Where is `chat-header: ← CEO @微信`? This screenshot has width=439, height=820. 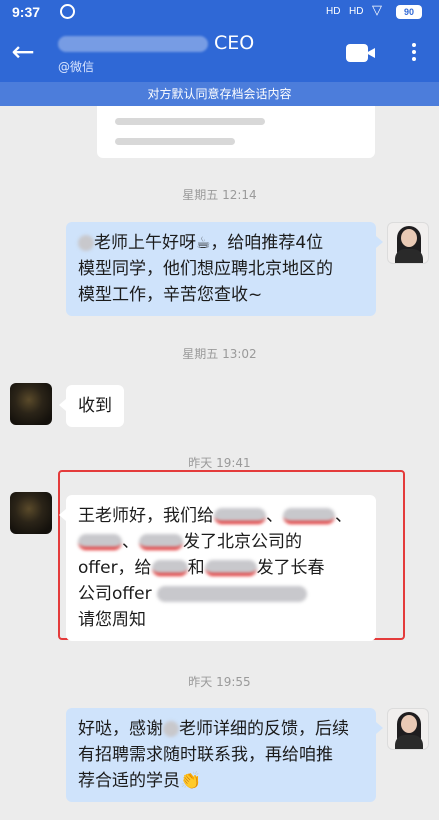 chat-header: ← CEO @微信 is located at coordinates (219, 54).